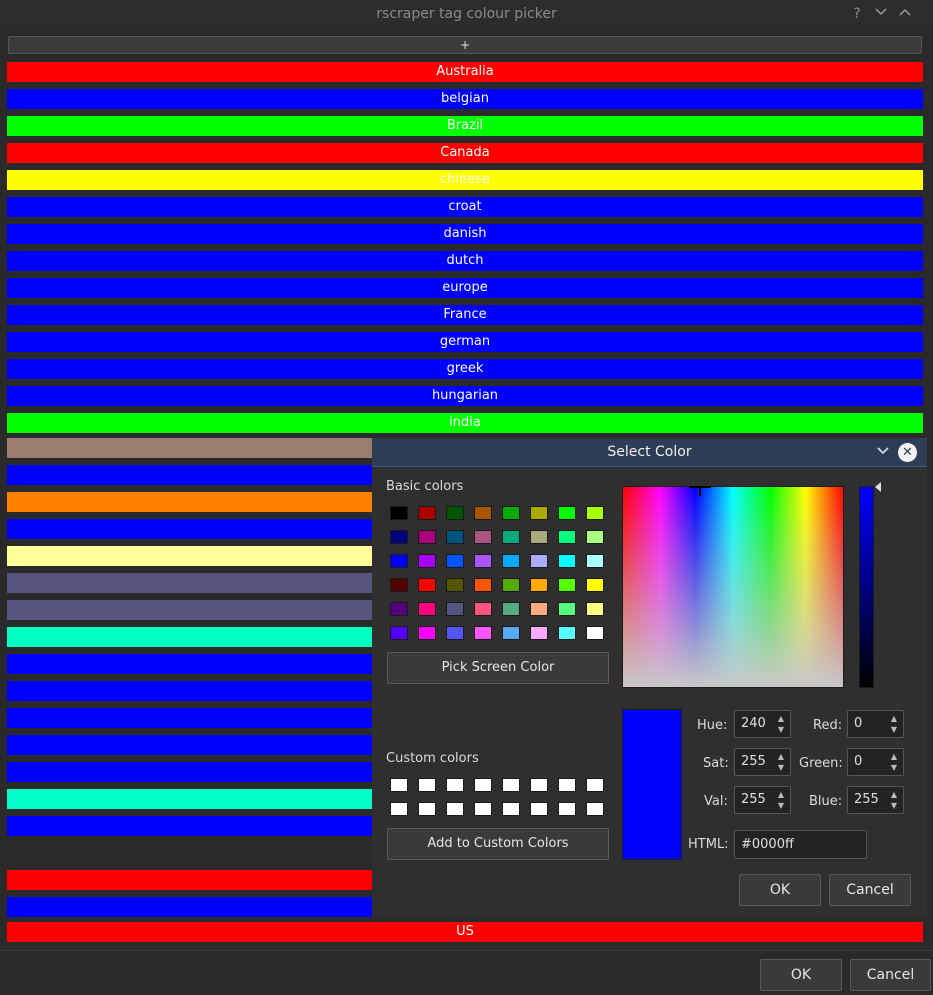 This screenshot has height=995, width=933. Describe the element at coordinates (498, 668) in the screenshot. I see `pick-screen-color-button: Pick Screen Color` at that location.